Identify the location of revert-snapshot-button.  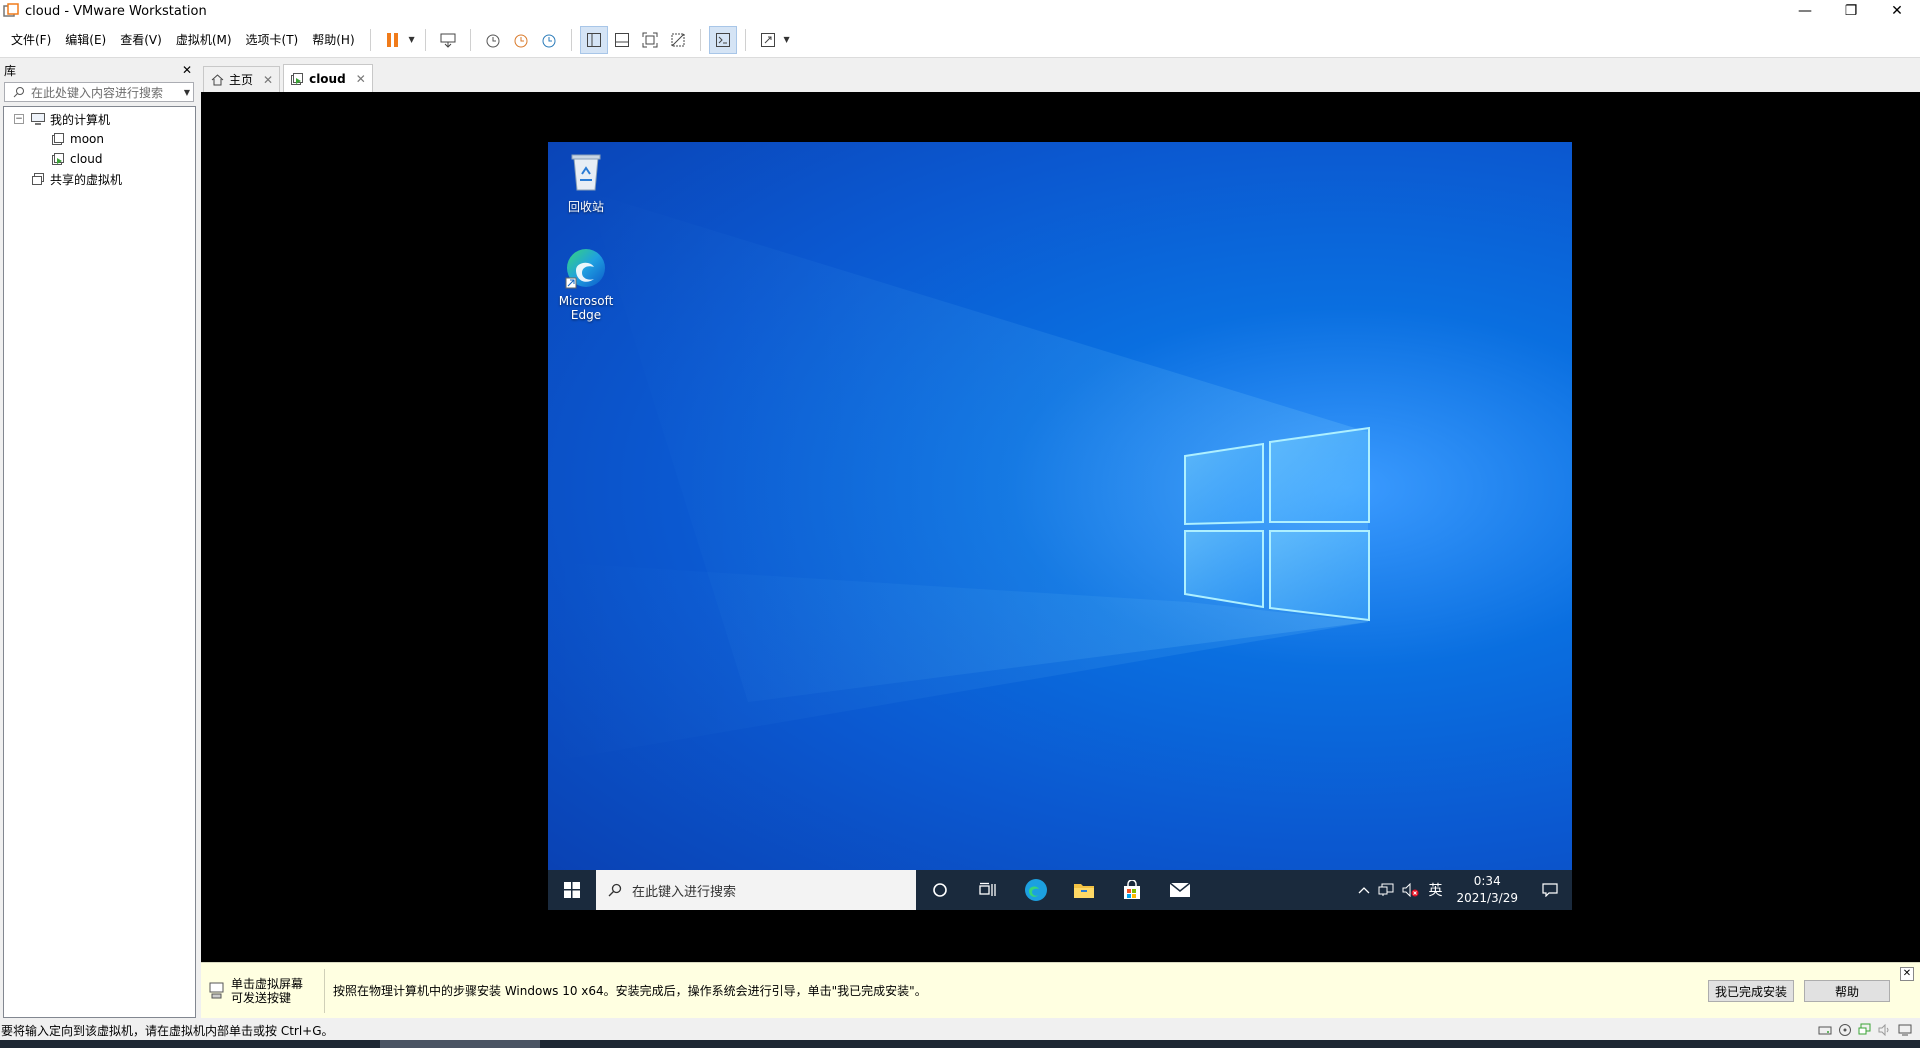
(521, 40).